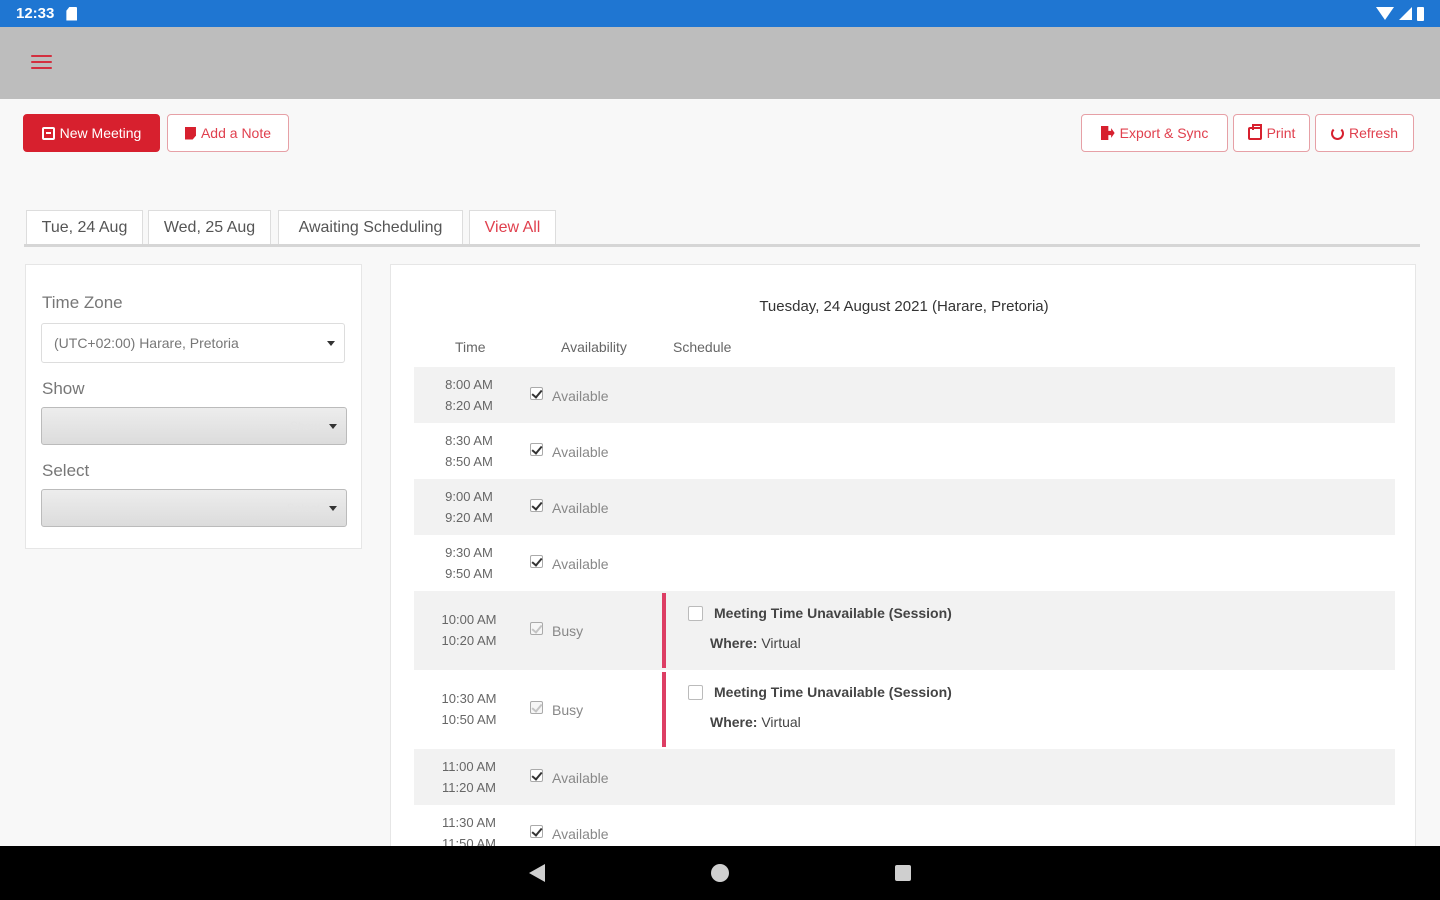 This screenshot has height=900, width=1440. What do you see at coordinates (304, 426) in the screenshot?
I see `show-value: Show` at bounding box center [304, 426].